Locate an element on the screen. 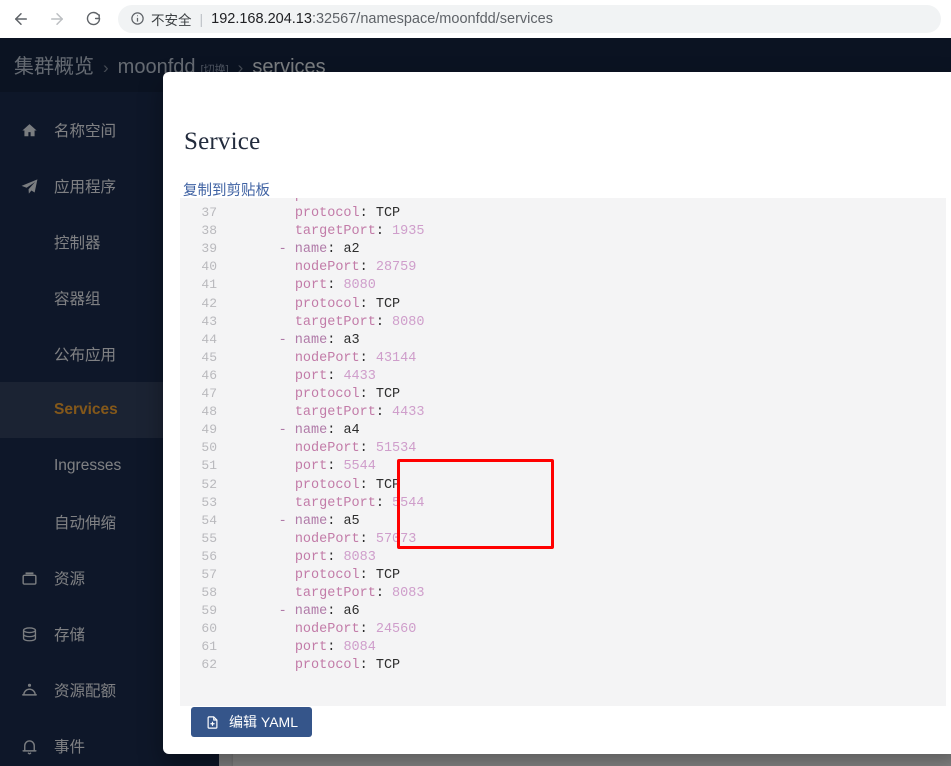  code-text: nodePort: 28759 is located at coordinates (355, 268).